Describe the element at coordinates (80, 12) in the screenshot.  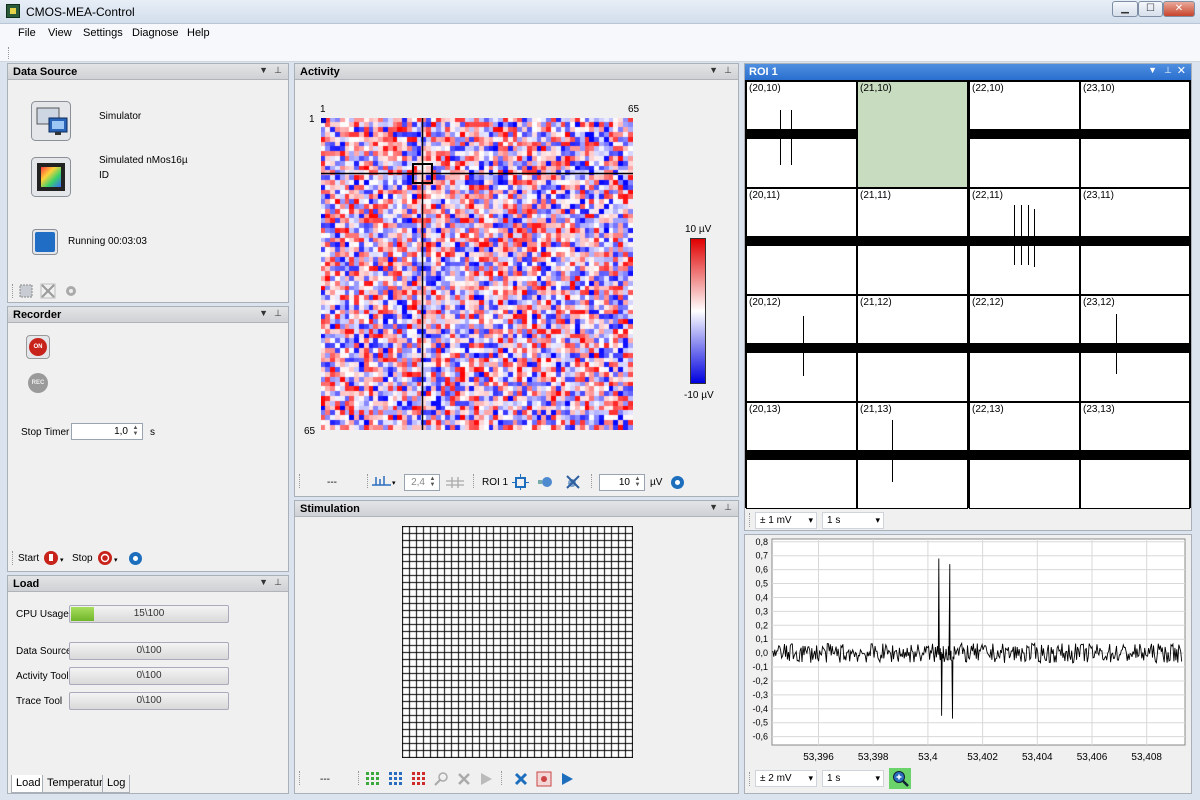
I see `window-title: CMOS-MEA-Control` at that location.